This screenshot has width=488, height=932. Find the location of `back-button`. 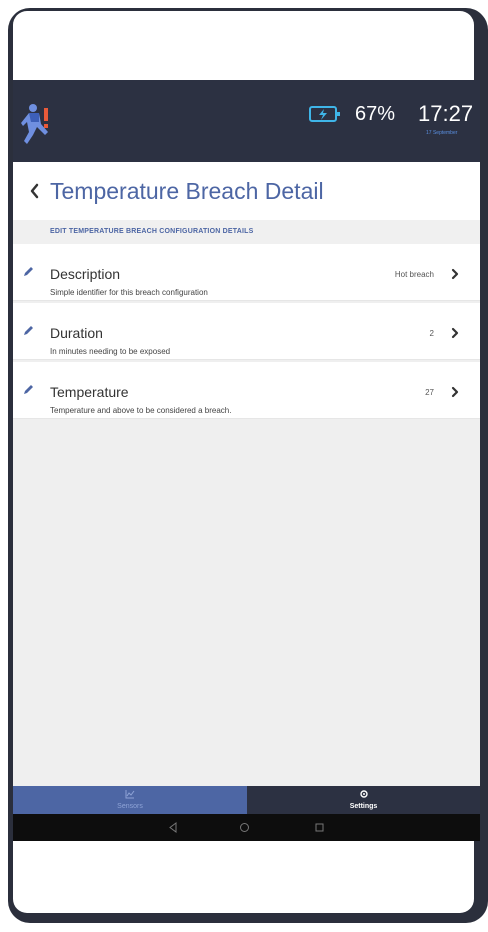

back-button is located at coordinates (35, 191).